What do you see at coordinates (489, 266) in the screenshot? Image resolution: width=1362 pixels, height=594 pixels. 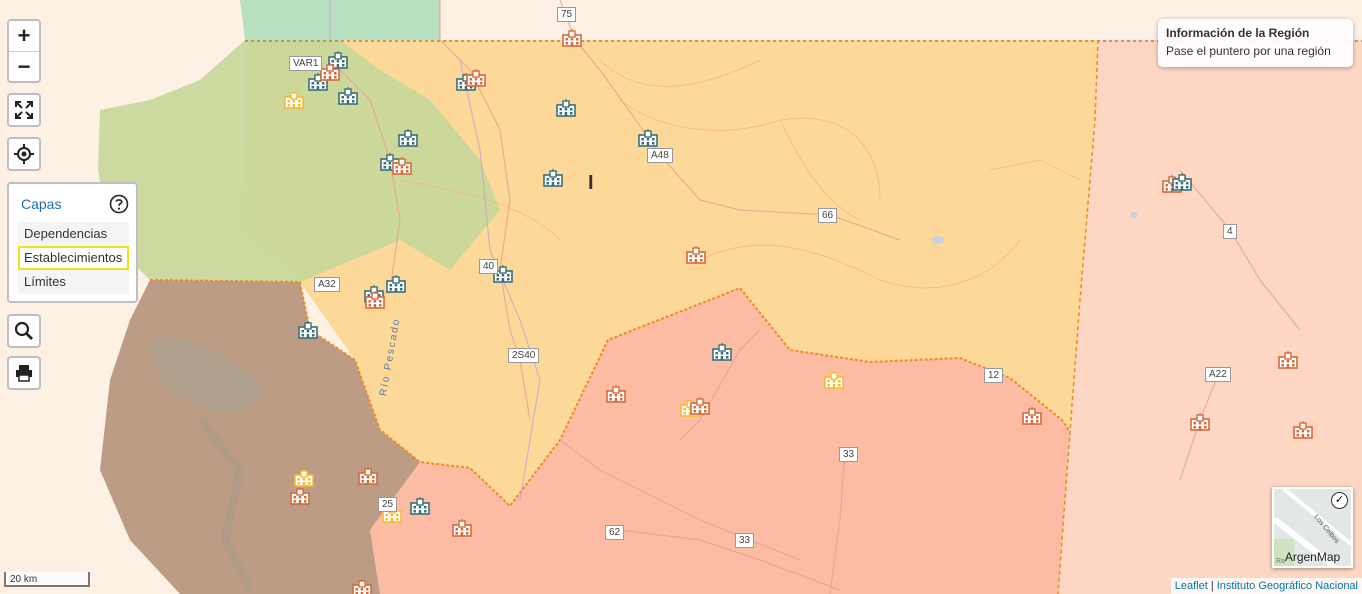 I see `road-label: 40` at bounding box center [489, 266].